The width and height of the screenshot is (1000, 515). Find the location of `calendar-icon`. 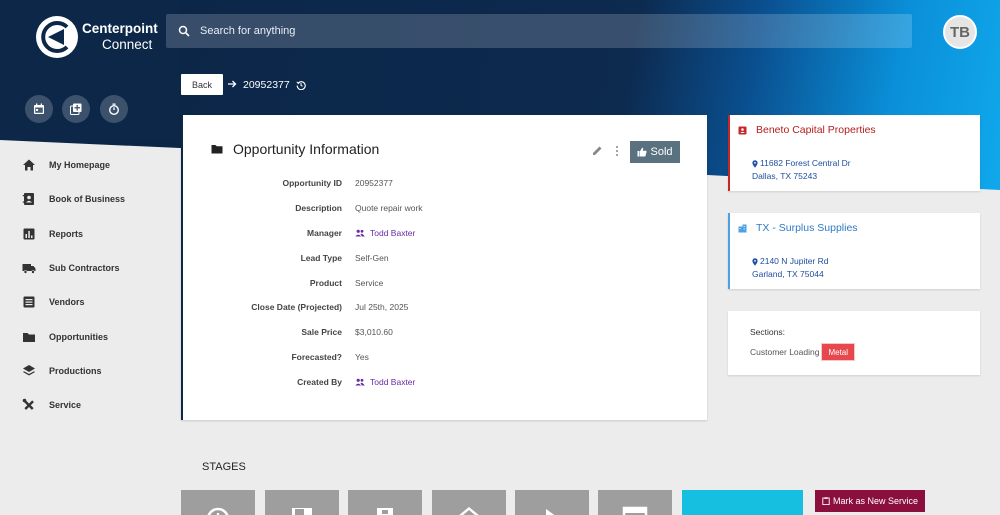

calendar-icon is located at coordinates (39, 108).